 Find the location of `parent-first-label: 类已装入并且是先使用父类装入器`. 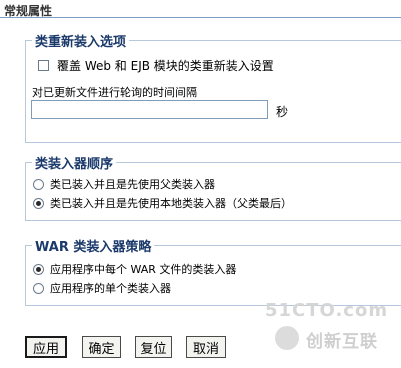

parent-first-label: 类已装入并且是先使用父类装入器 is located at coordinates (132, 184).